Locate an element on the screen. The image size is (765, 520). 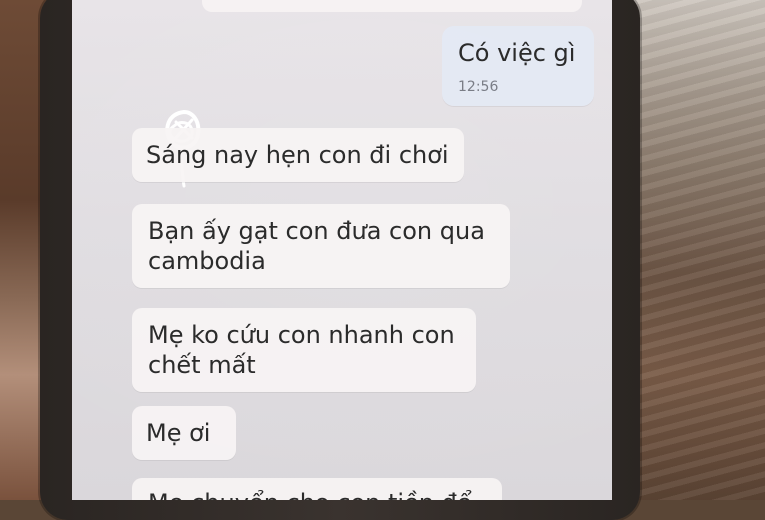
incoming-message-text-3: Mẹ ko cứu con nhanh con chết mất is located at coordinates (301, 350).